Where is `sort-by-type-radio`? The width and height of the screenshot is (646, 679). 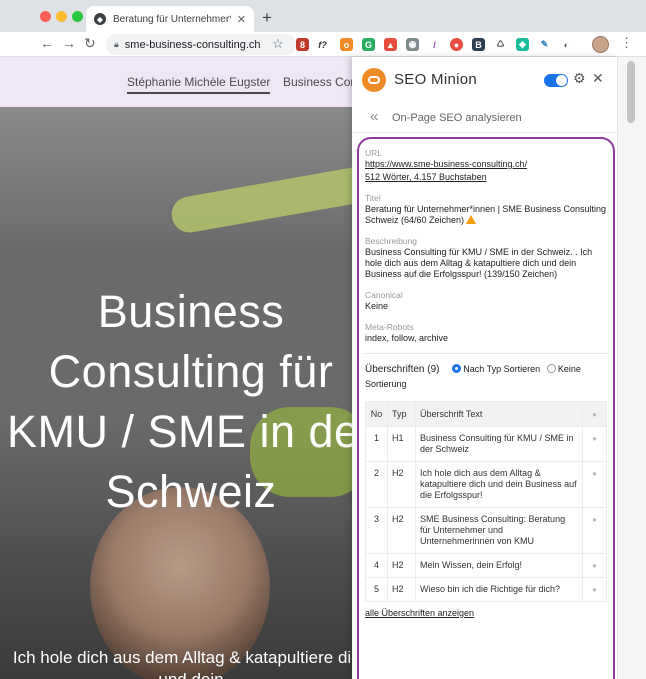 sort-by-type-radio is located at coordinates (457, 368).